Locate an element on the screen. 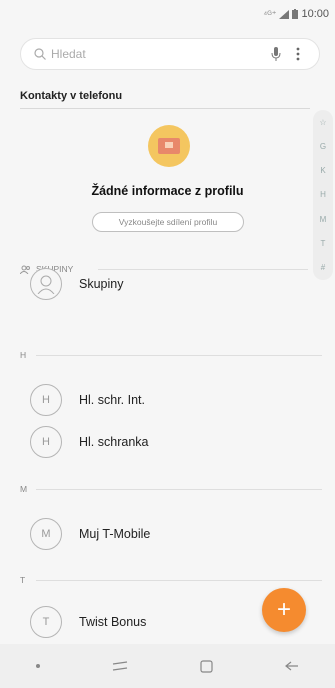 This screenshot has height=688, width=335. contact-name: Hl. schr. Int. is located at coordinates (112, 400).